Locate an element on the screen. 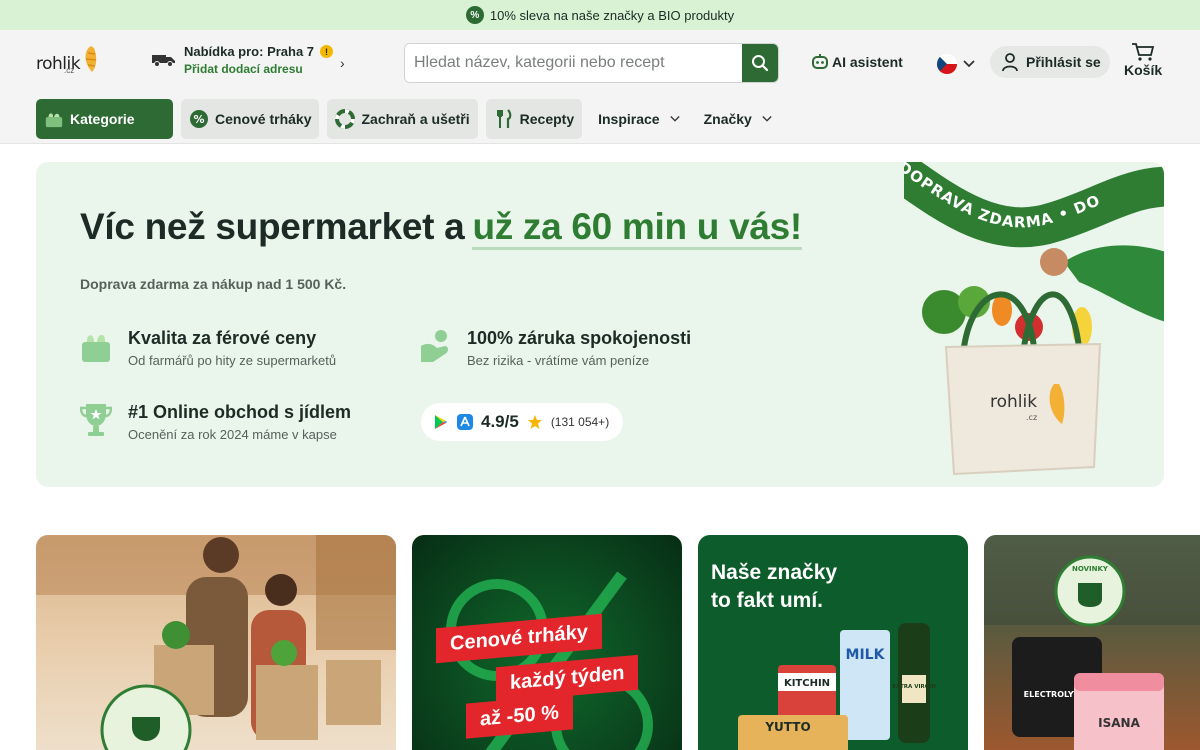 This screenshot has height=750, width=1200. ai-assistant-button: AI asistent is located at coordinates (857, 62).